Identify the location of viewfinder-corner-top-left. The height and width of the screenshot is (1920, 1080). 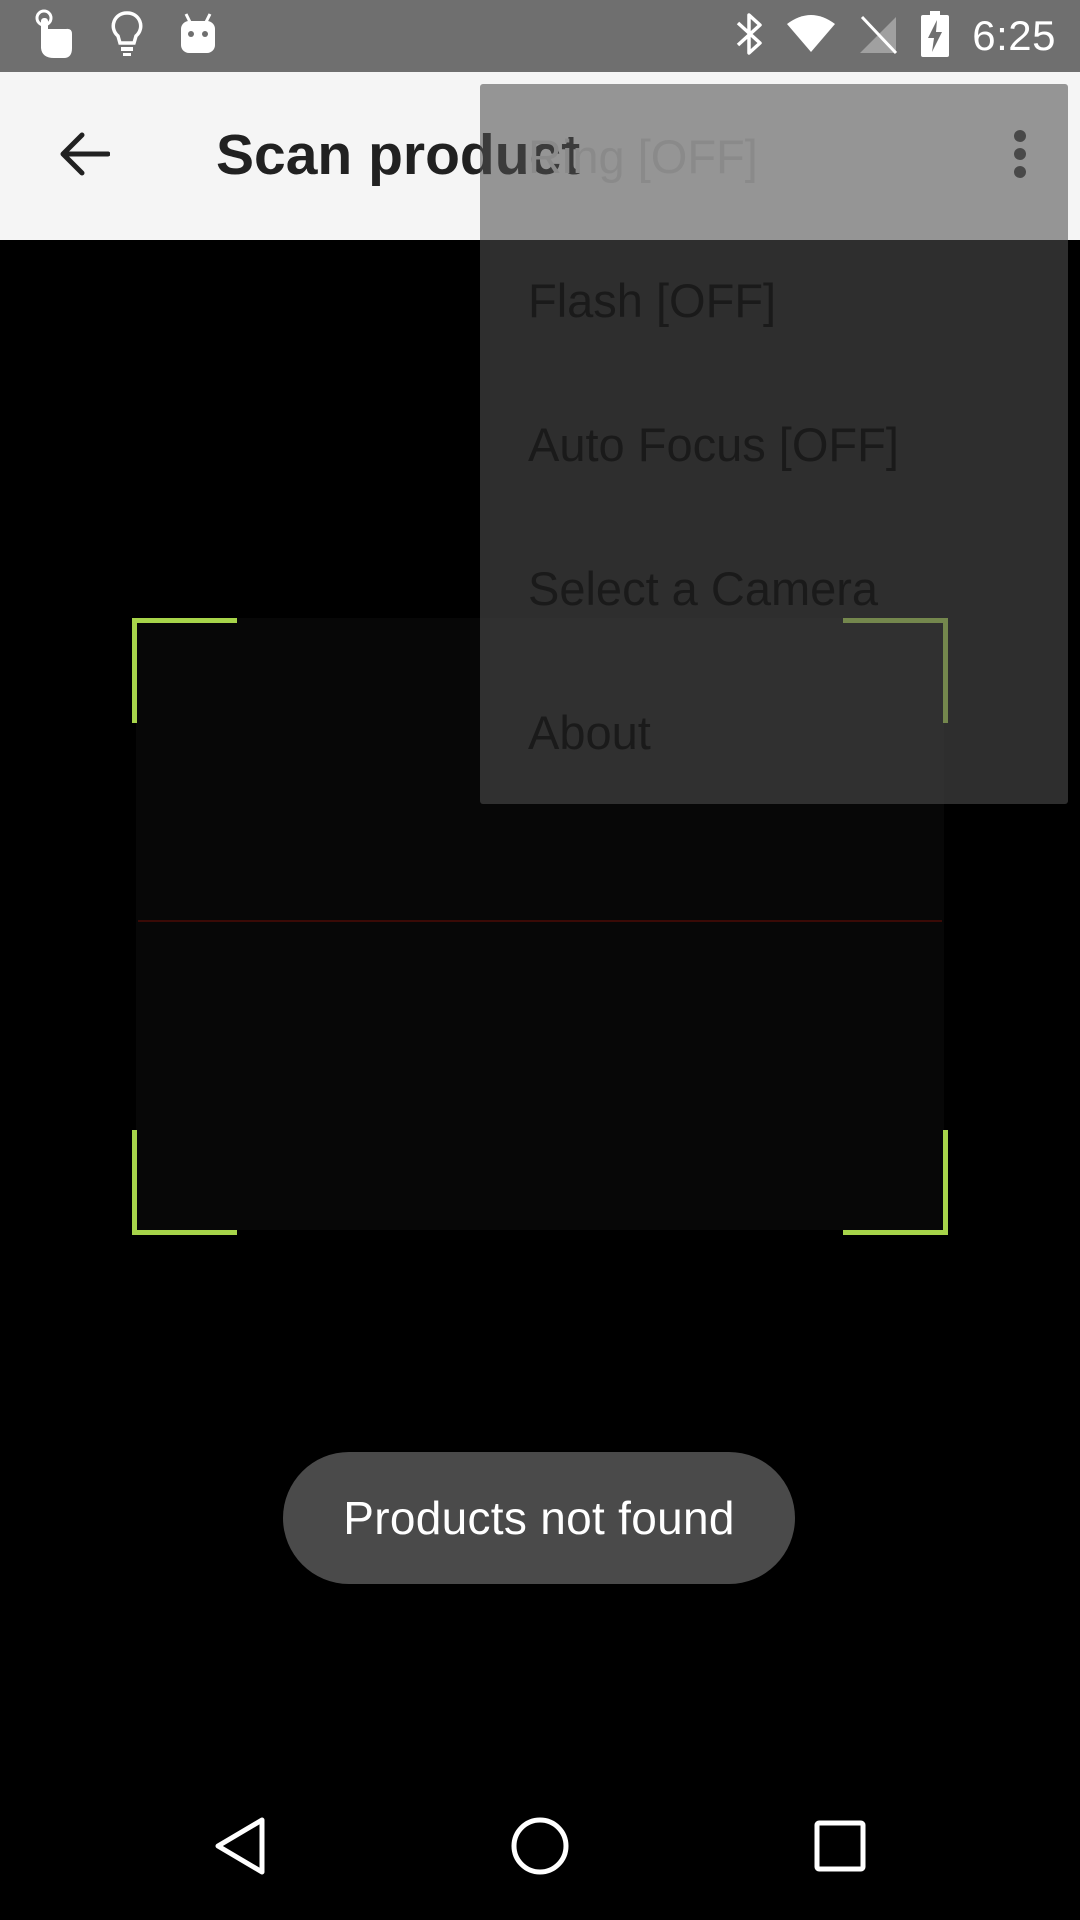
(184, 670).